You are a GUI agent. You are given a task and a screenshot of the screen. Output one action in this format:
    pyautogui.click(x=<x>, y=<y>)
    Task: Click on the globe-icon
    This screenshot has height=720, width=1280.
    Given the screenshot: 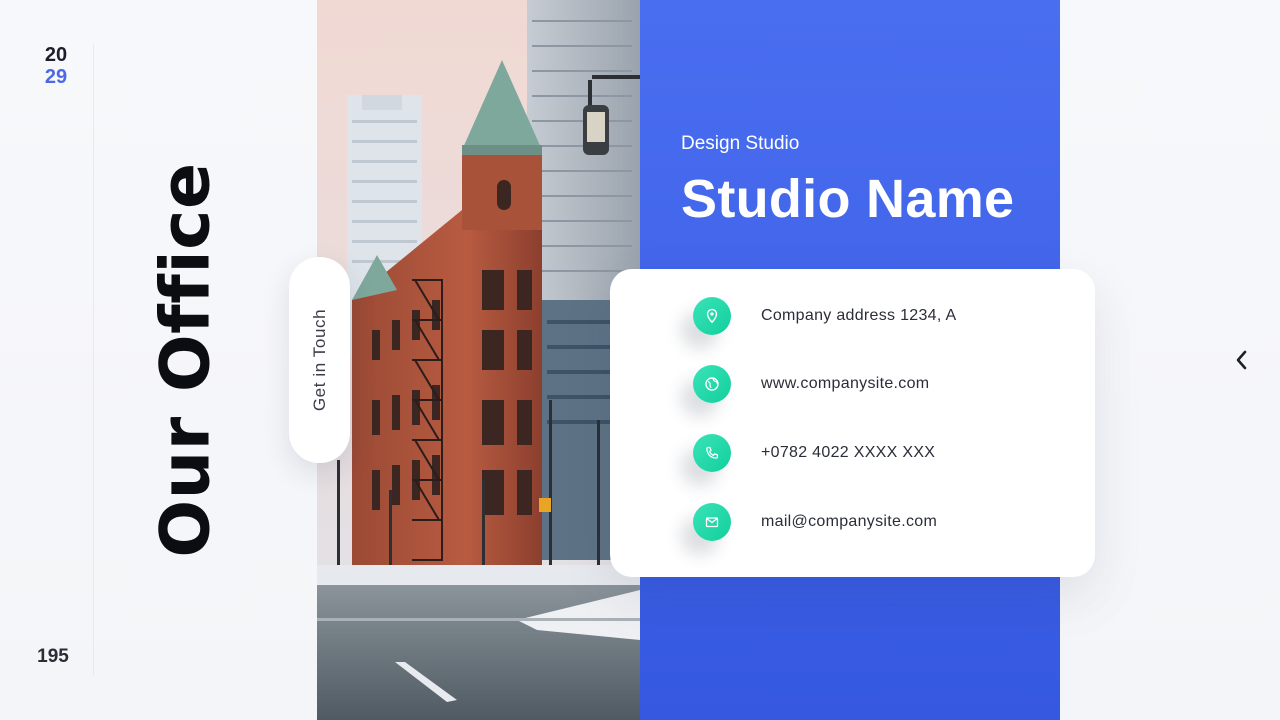 What is the action you would take?
    pyautogui.click(x=712, y=384)
    